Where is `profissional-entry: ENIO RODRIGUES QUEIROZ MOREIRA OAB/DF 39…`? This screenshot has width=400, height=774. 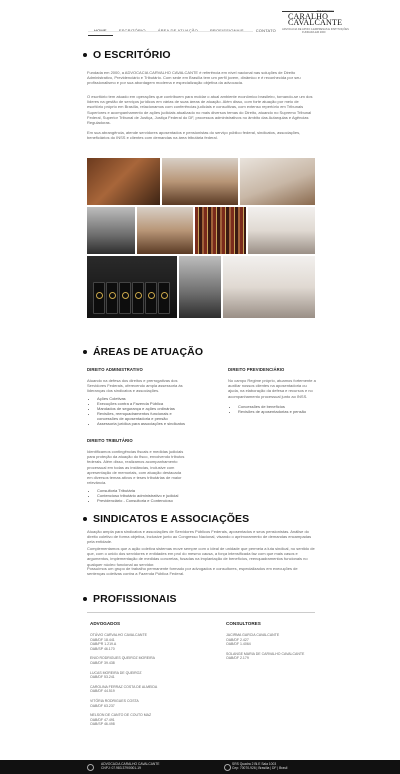 profissional-entry: ENIO RODRIGUES QUEIROZ MOREIRA OAB/DF 39… is located at coordinates (123, 660).